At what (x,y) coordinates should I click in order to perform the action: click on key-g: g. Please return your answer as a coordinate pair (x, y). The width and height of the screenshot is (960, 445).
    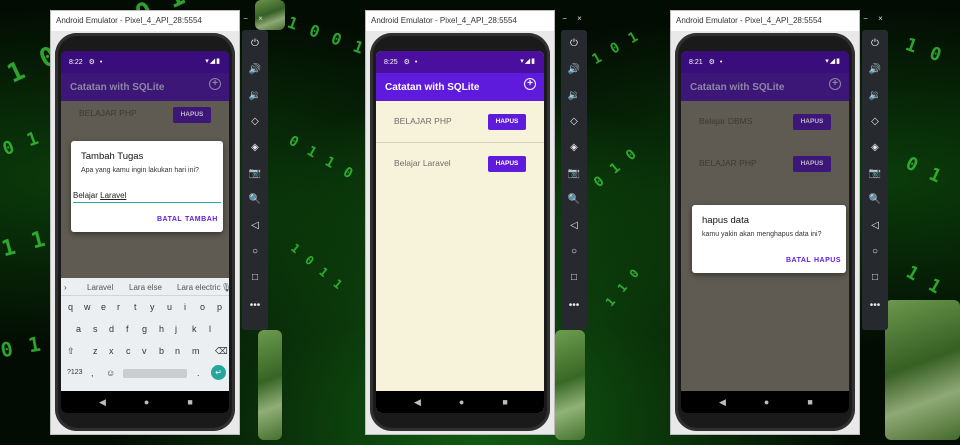
    Looking at the image, I should click on (144, 329).